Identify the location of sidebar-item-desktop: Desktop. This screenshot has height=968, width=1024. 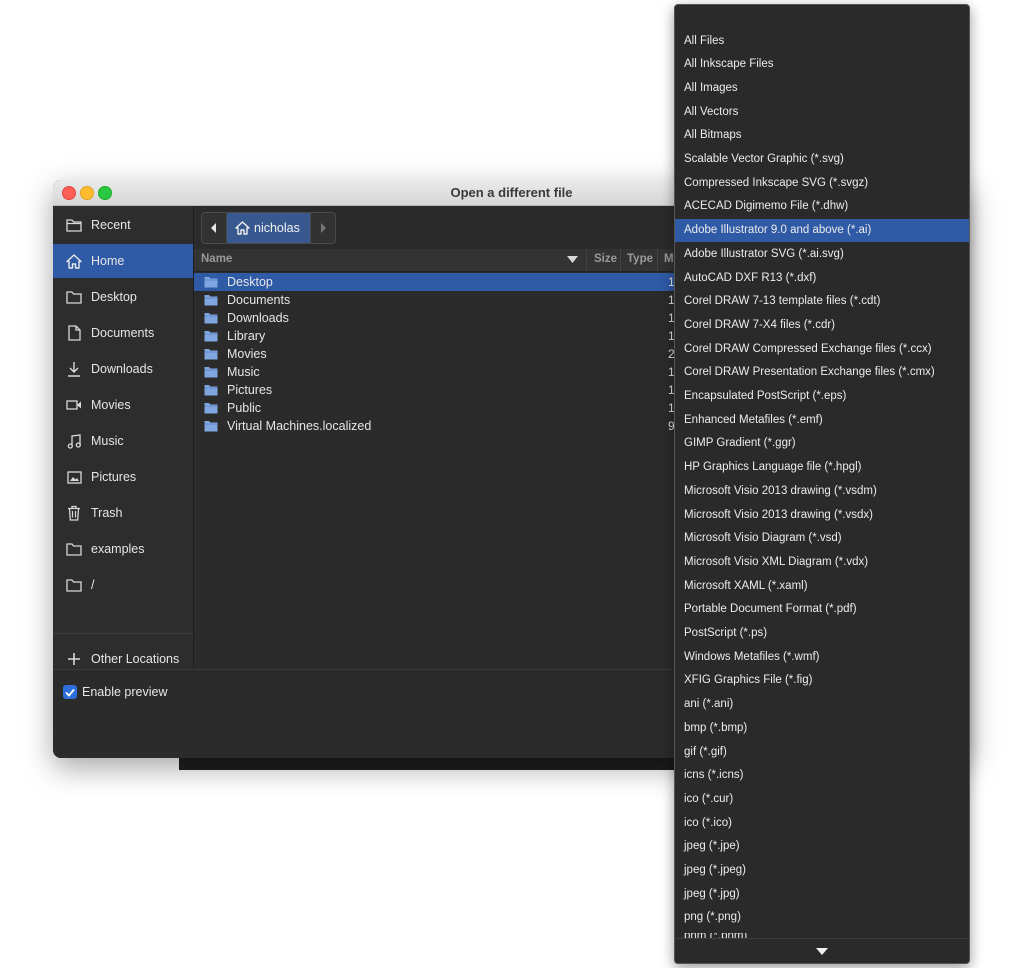
(123, 297).